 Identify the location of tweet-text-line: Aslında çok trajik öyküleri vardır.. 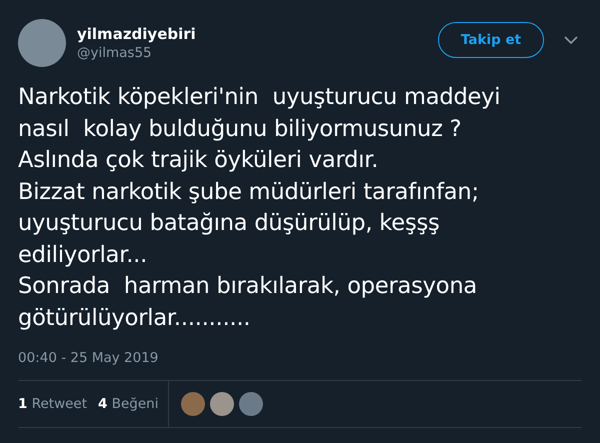
(199, 160).